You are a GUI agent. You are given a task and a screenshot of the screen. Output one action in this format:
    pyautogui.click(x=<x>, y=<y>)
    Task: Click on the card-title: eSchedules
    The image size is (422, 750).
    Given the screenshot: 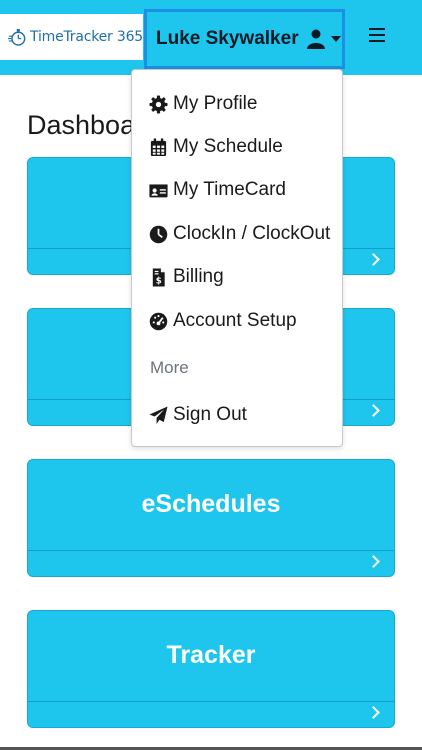 What is the action you would take?
    pyautogui.click(x=211, y=504)
    